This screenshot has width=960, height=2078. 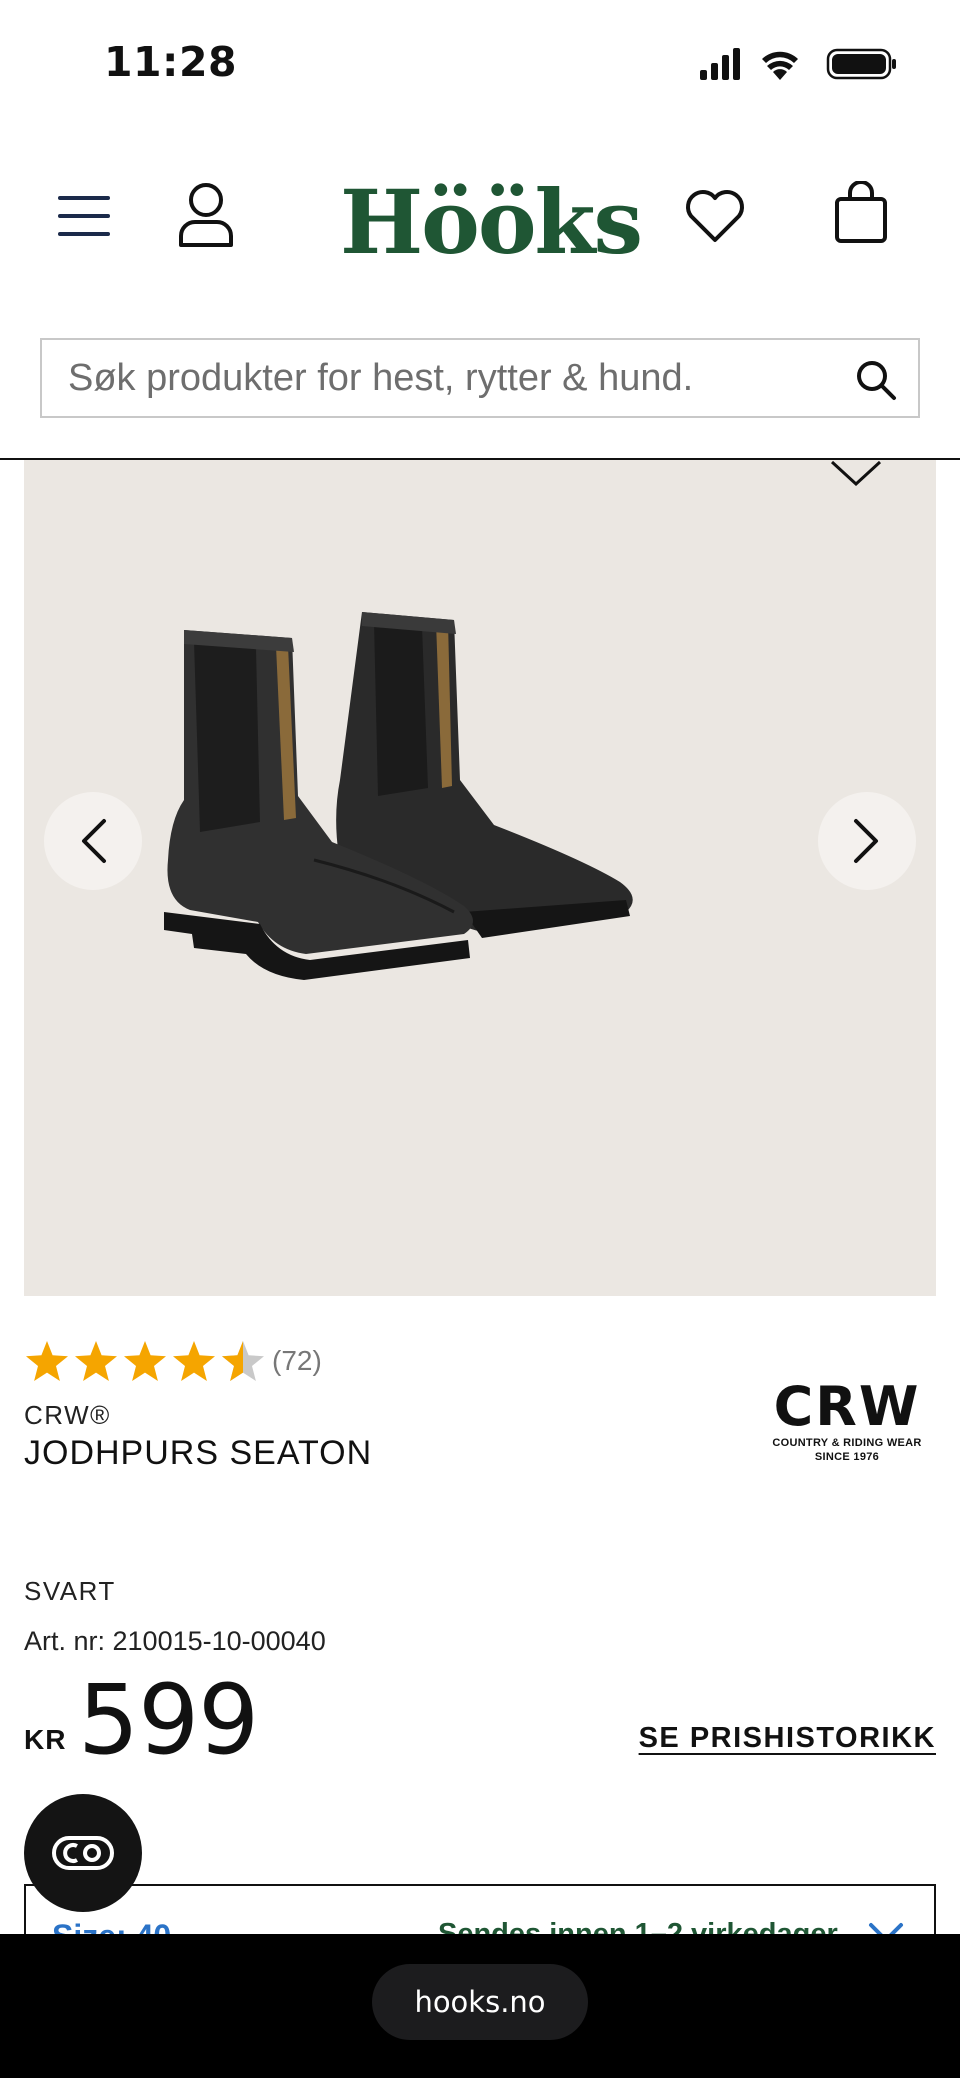 I want to click on cellular-signal-icon, so click(x=720, y=64).